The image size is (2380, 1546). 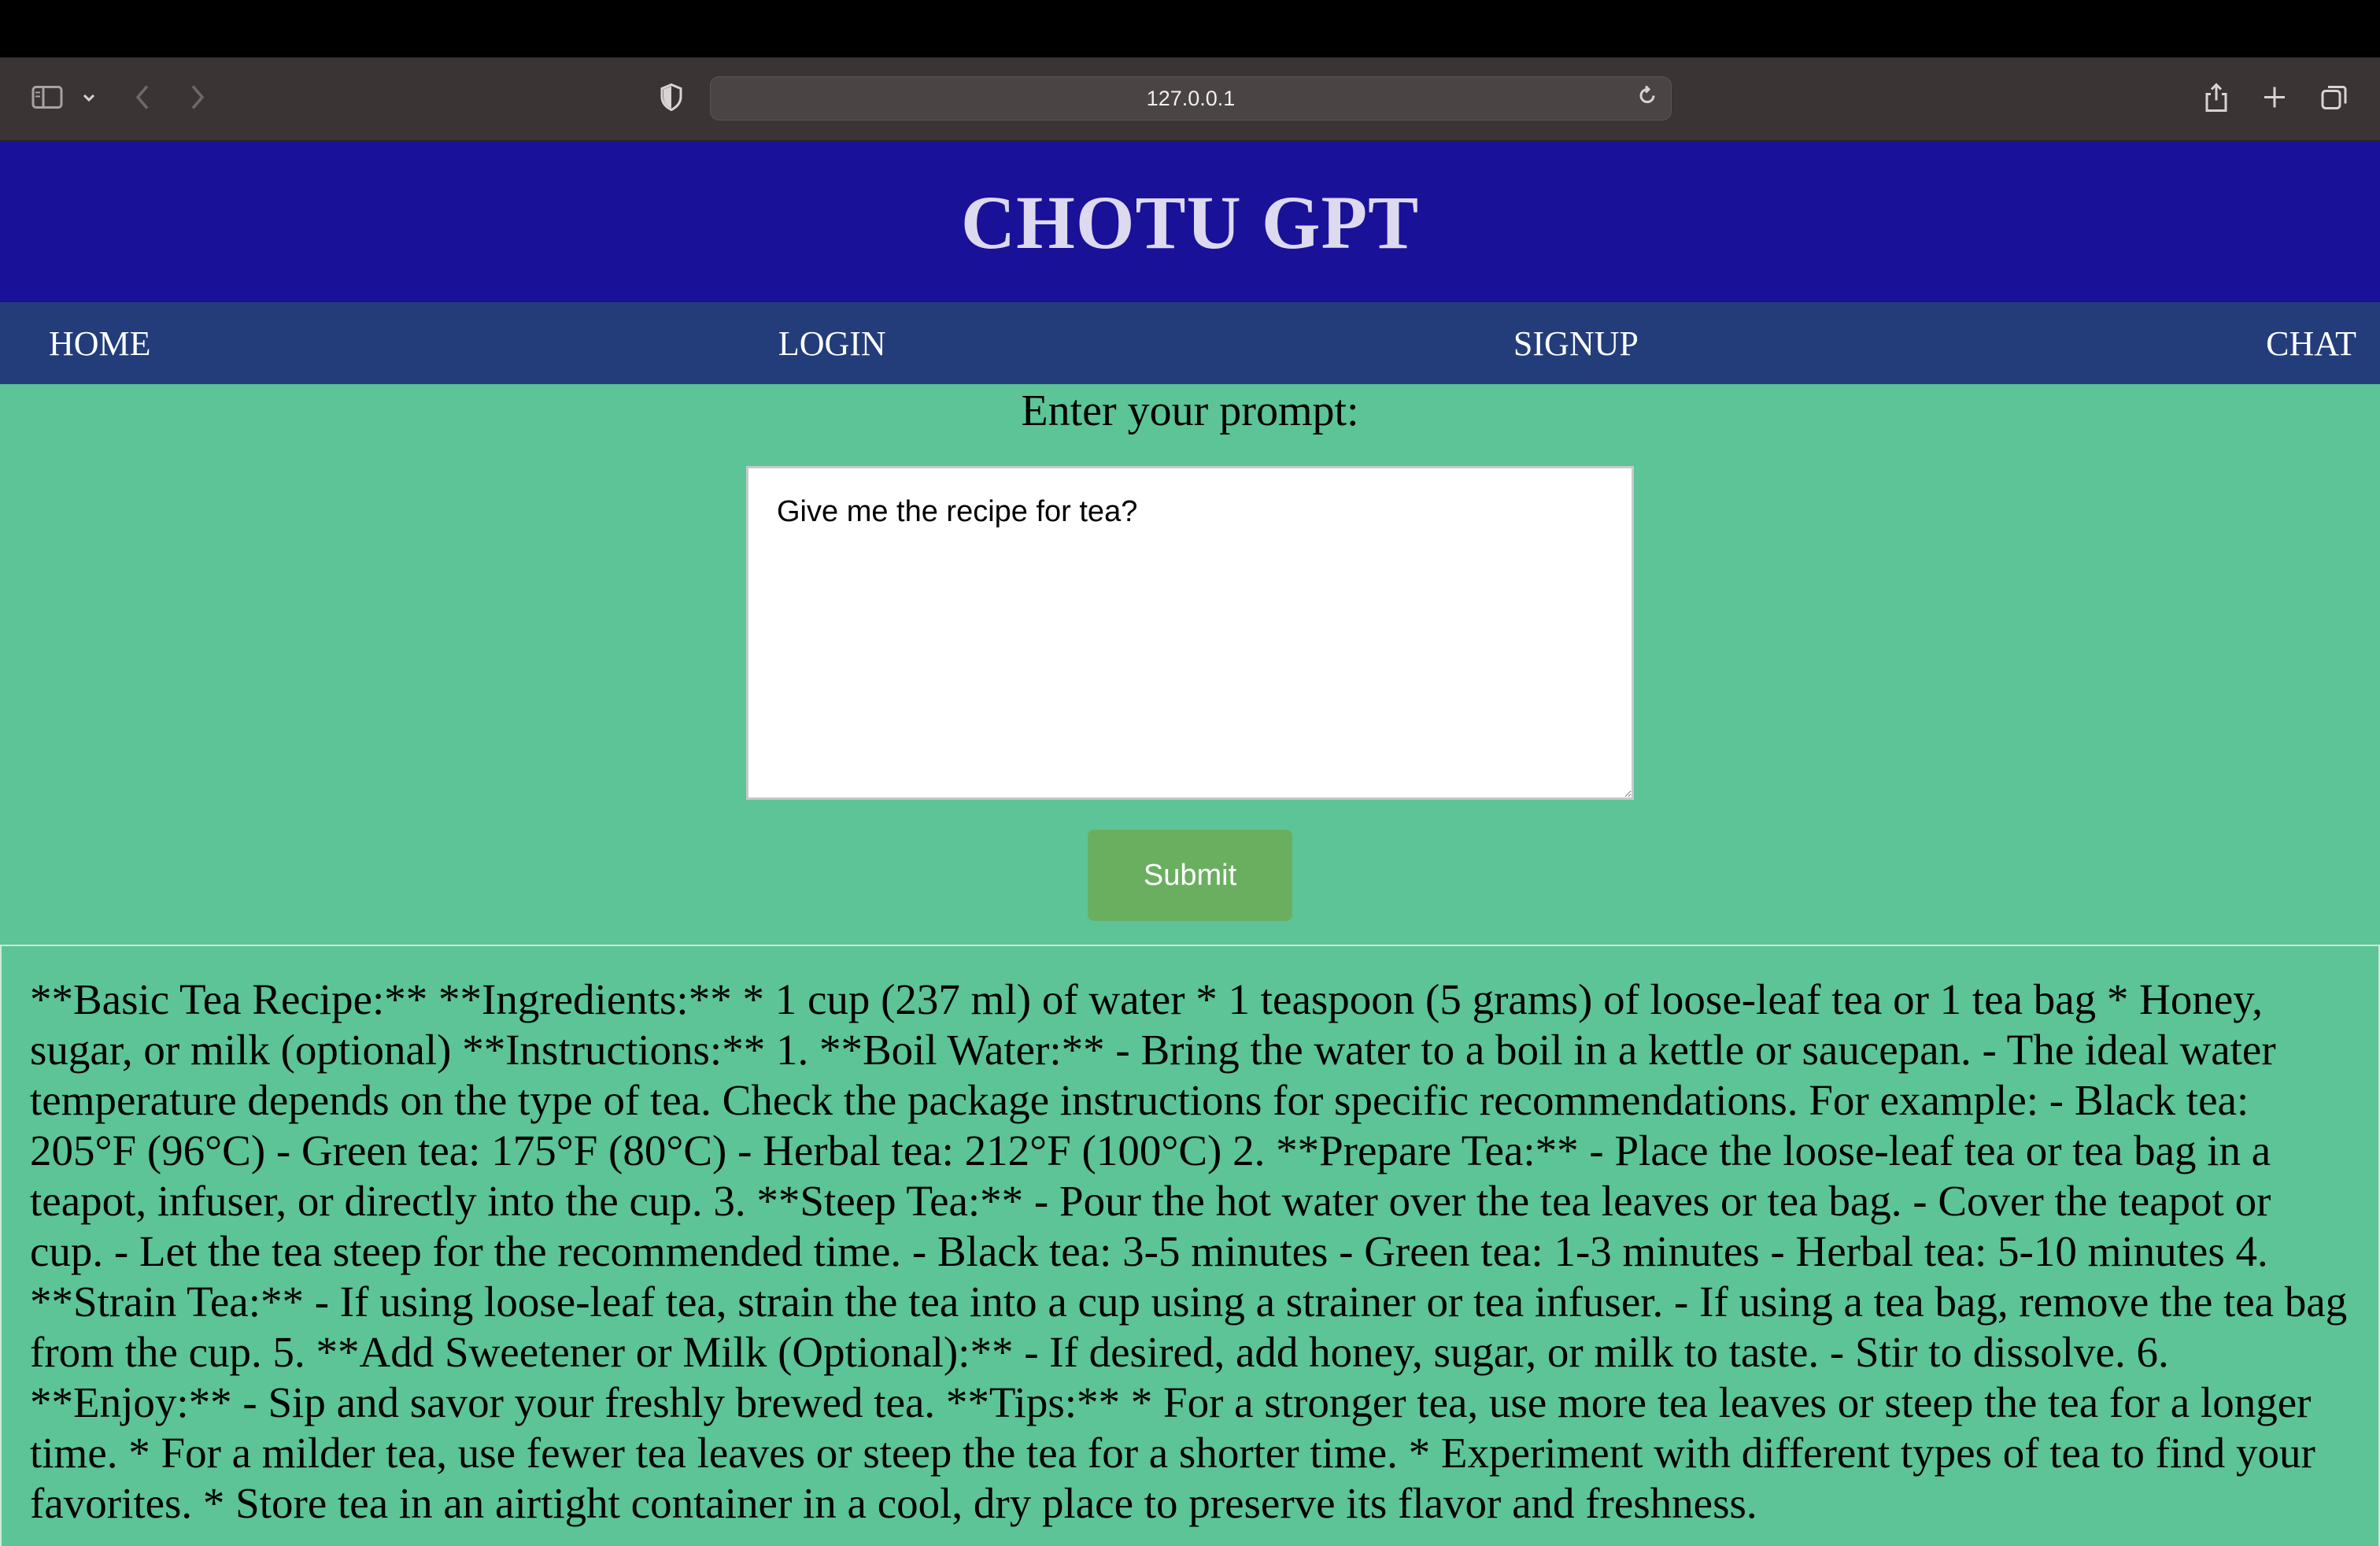 I want to click on share-icon, so click(x=2216, y=99).